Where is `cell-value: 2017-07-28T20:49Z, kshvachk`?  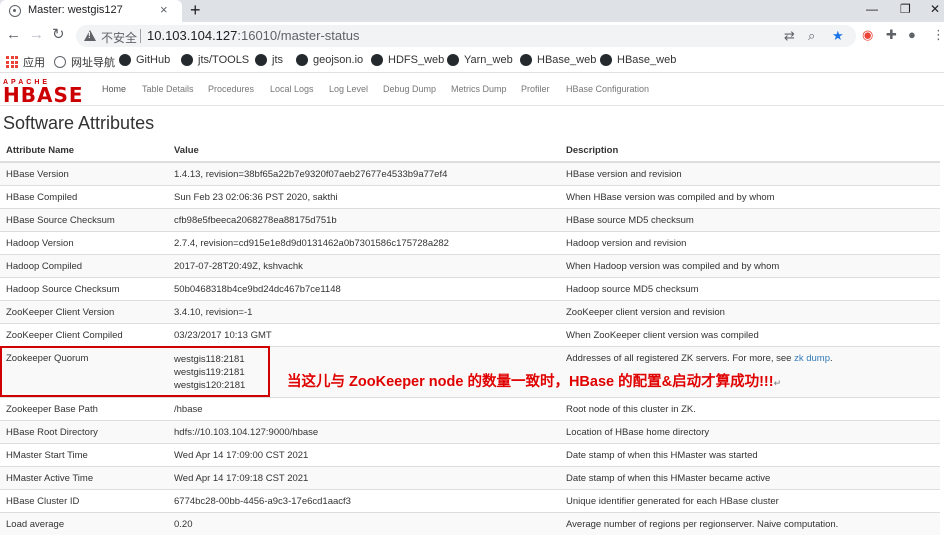 cell-value: 2017-07-28T20:49Z, kshvachk is located at coordinates (364, 265).